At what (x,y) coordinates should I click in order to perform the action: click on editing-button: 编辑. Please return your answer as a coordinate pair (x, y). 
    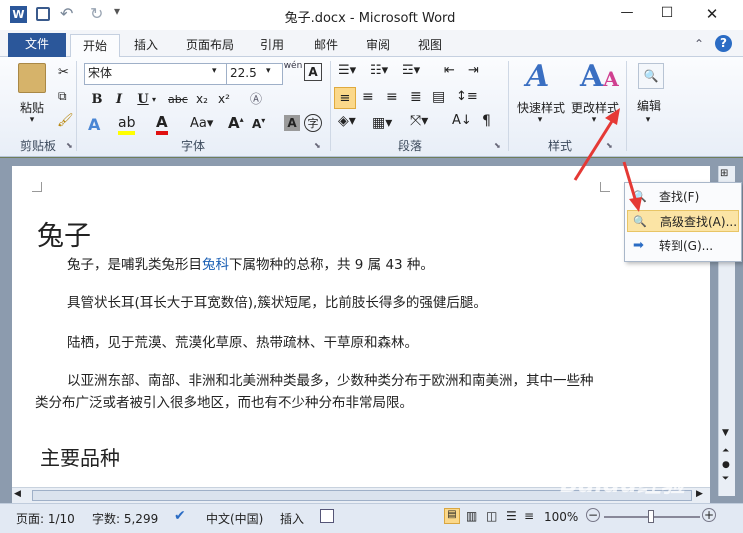
    Looking at the image, I should click on (649, 105).